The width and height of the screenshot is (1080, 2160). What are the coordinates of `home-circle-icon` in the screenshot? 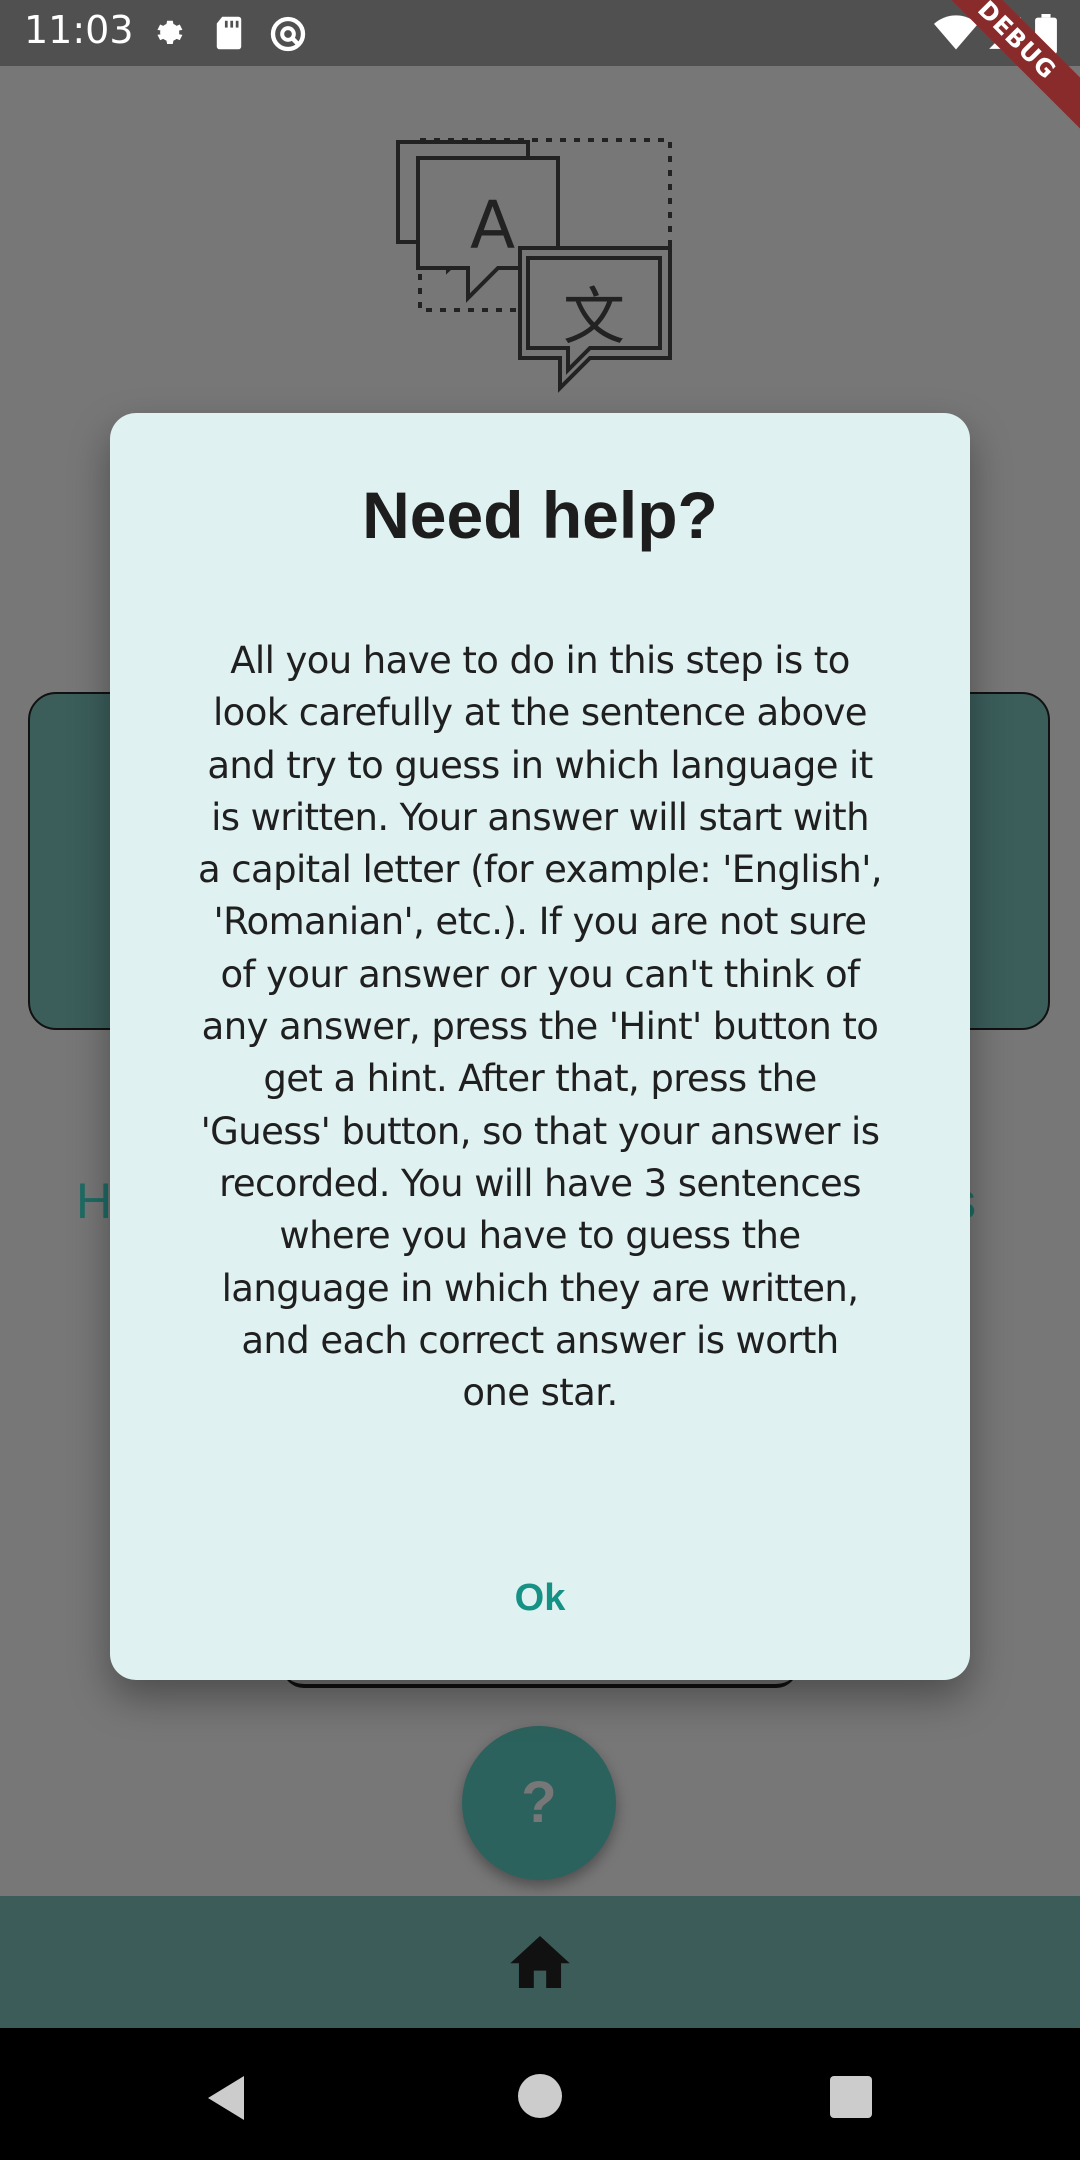 It's located at (540, 2098).